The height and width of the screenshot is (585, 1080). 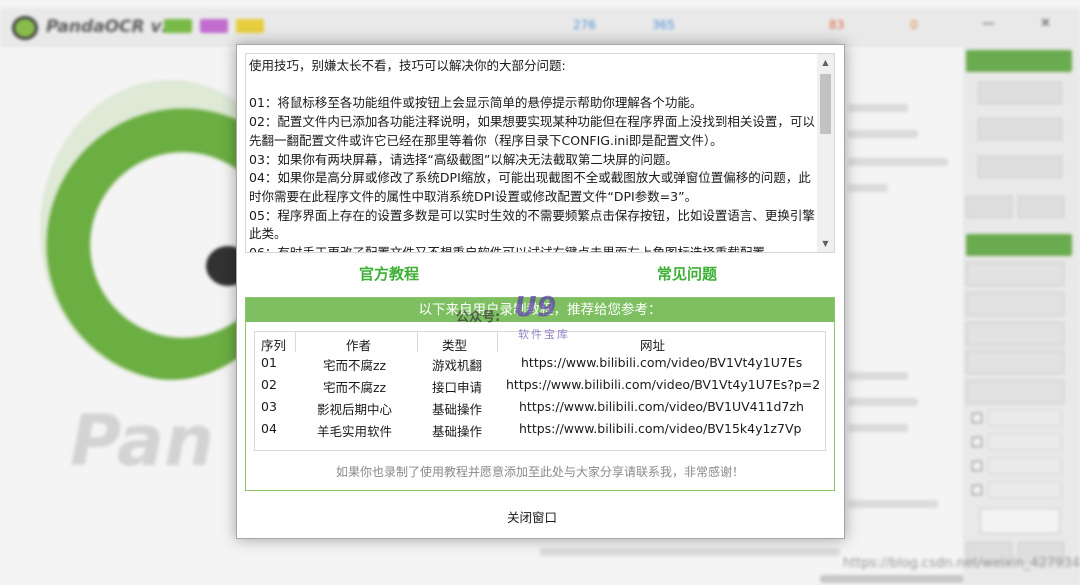 I want to click on cell-seq: 04, so click(x=269, y=428).